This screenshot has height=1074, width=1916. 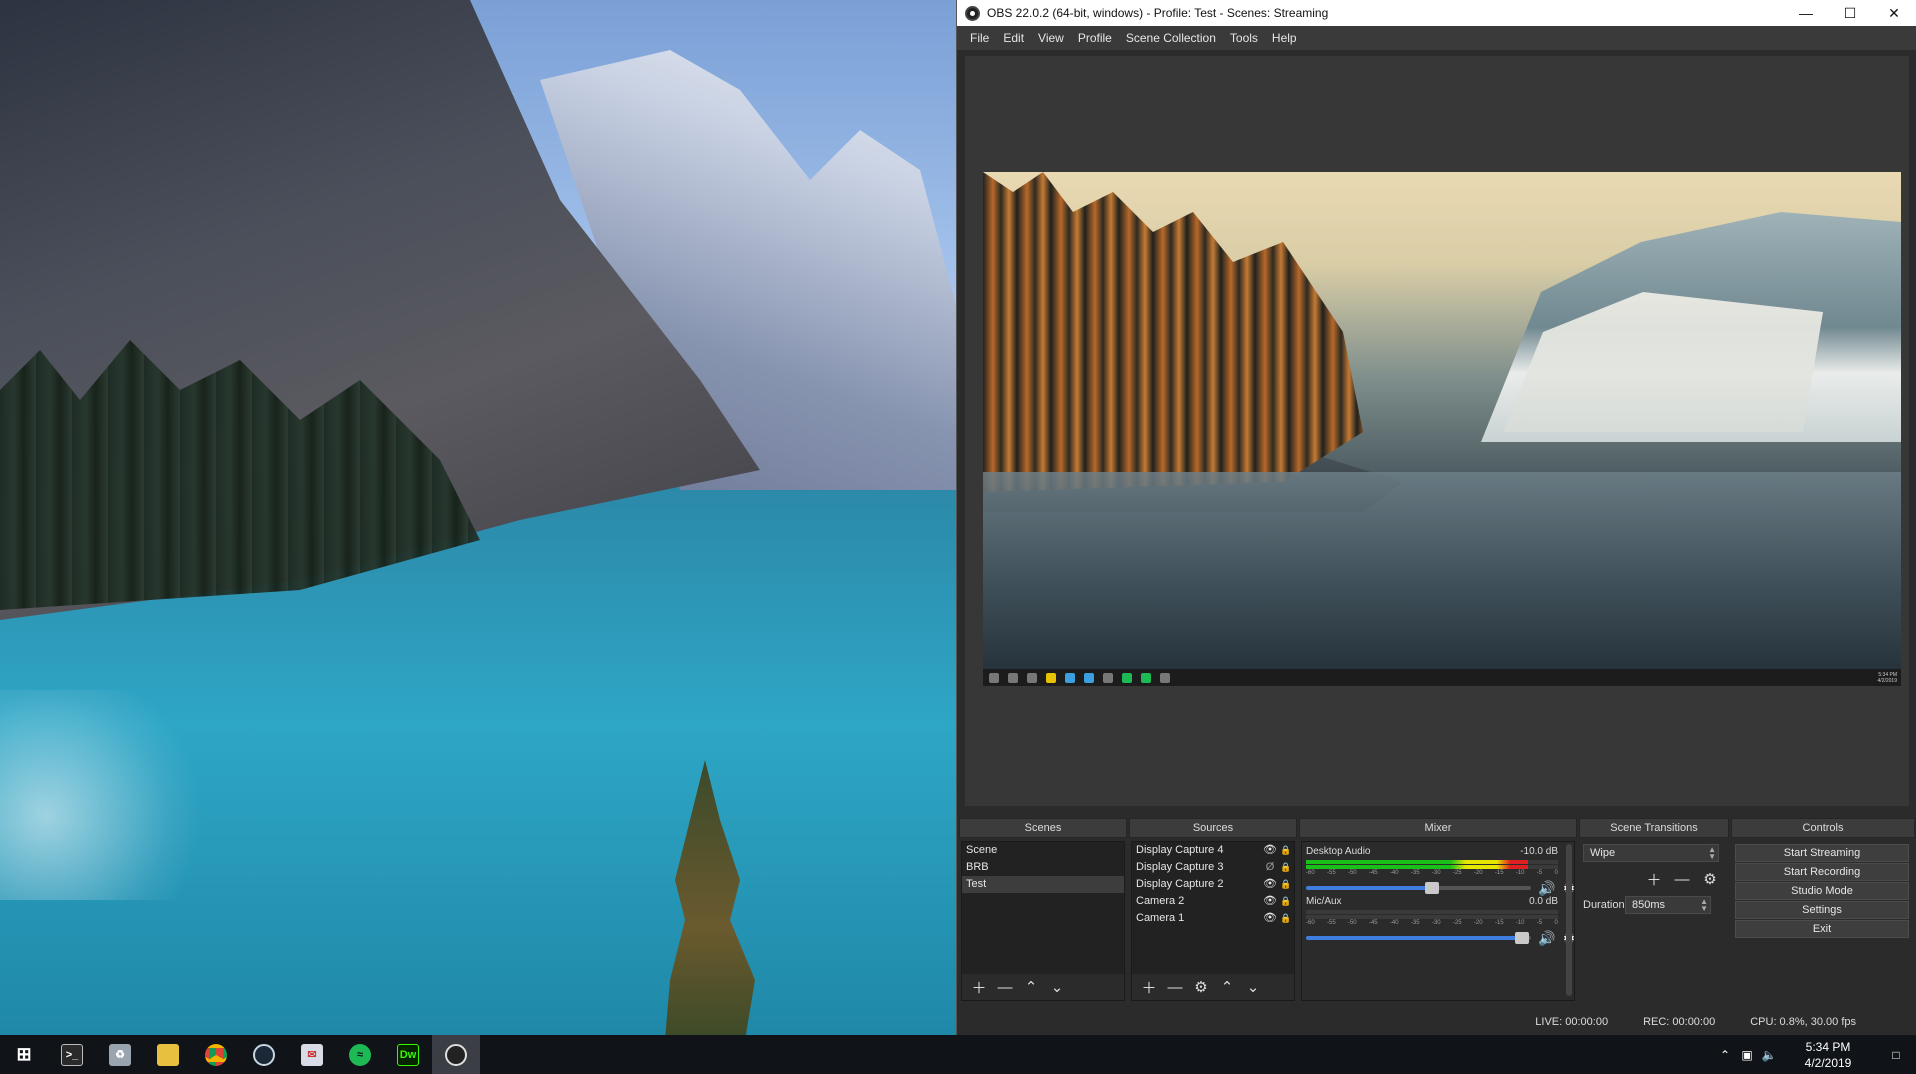 What do you see at coordinates (1005, 987) in the screenshot?
I see `remove-scene-button: —` at bounding box center [1005, 987].